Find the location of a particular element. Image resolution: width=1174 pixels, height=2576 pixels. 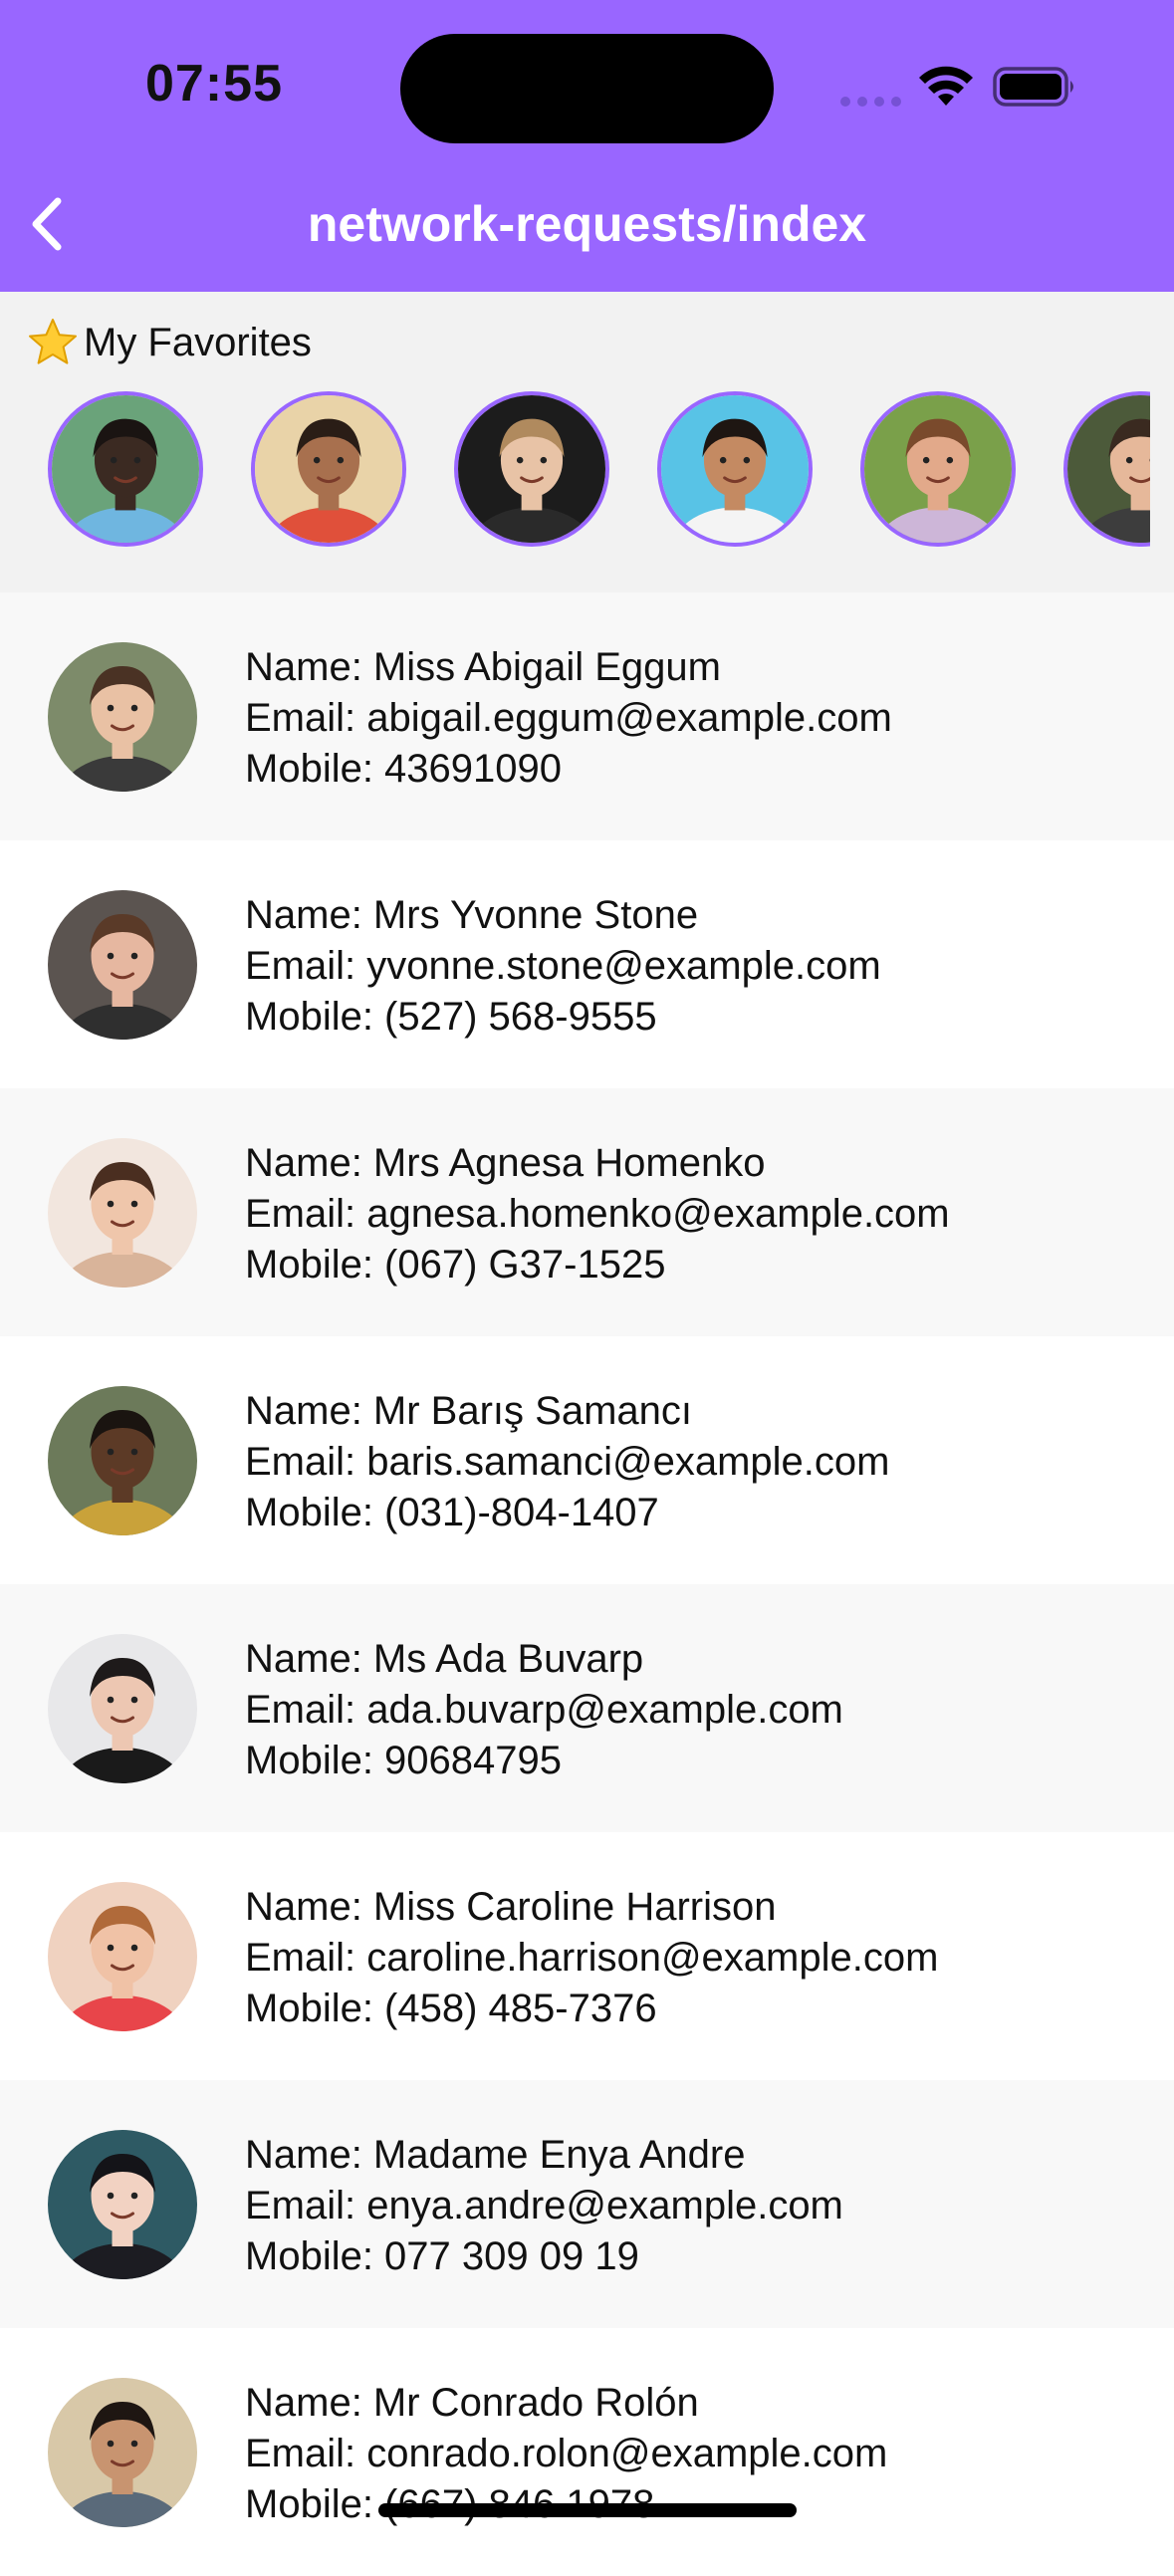

contact-name: Name: Ms Ada Buvarp is located at coordinates (544, 1659).